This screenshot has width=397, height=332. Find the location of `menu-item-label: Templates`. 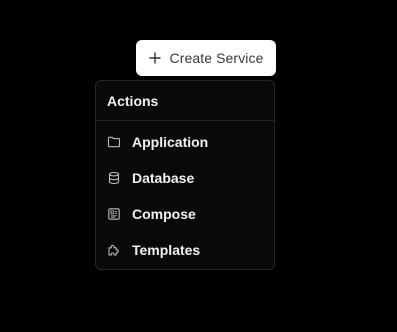

menu-item-label: Templates is located at coordinates (166, 250).